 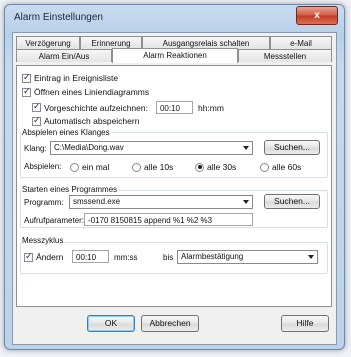 What do you see at coordinates (264, 167) in the screenshot?
I see `radio-alle-60s-circle` at bounding box center [264, 167].